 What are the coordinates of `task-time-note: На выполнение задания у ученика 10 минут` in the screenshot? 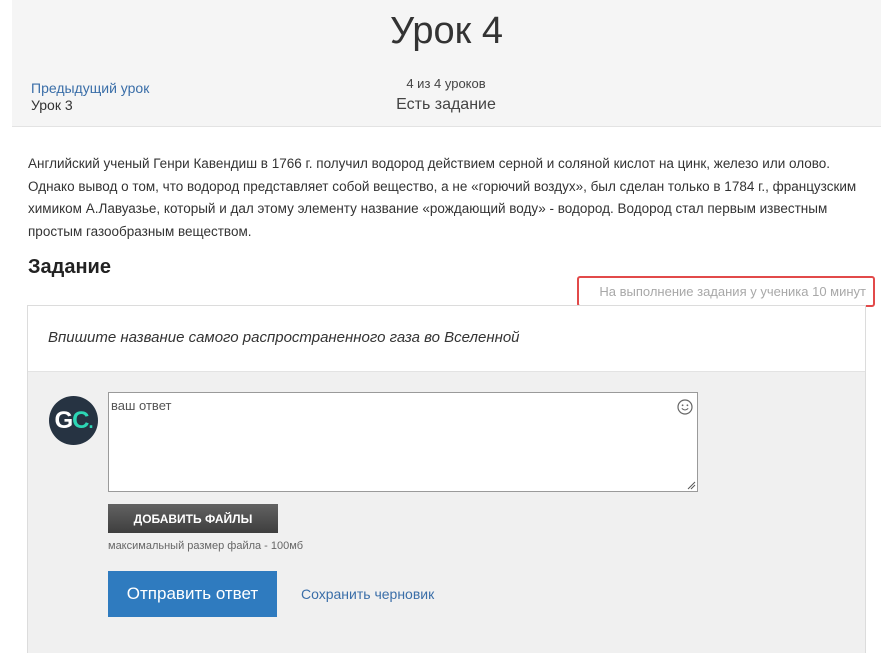 It's located at (726, 291).